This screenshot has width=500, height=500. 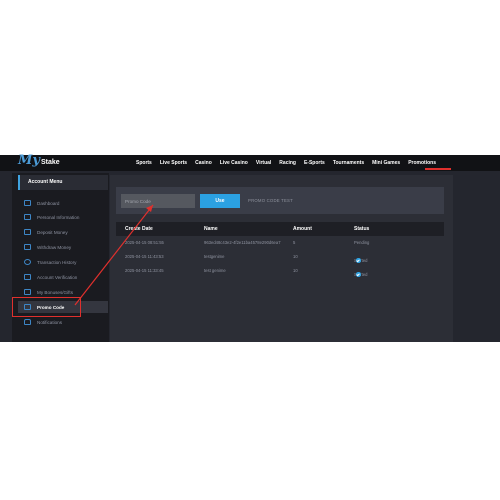 I want to click on nav-live-casino: Live Casino, so click(x=234, y=163).